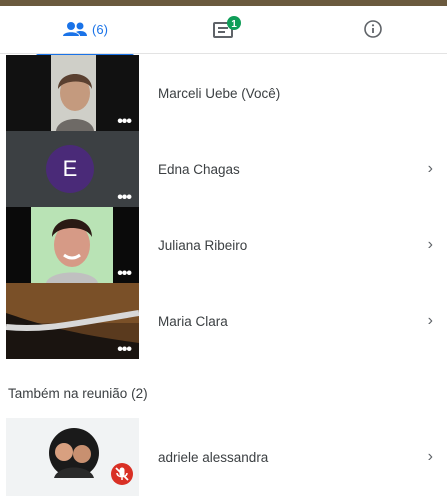  What do you see at coordinates (78, 393) in the screenshot?
I see `section-title: Também na reunião (2)` at bounding box center [78, 393].